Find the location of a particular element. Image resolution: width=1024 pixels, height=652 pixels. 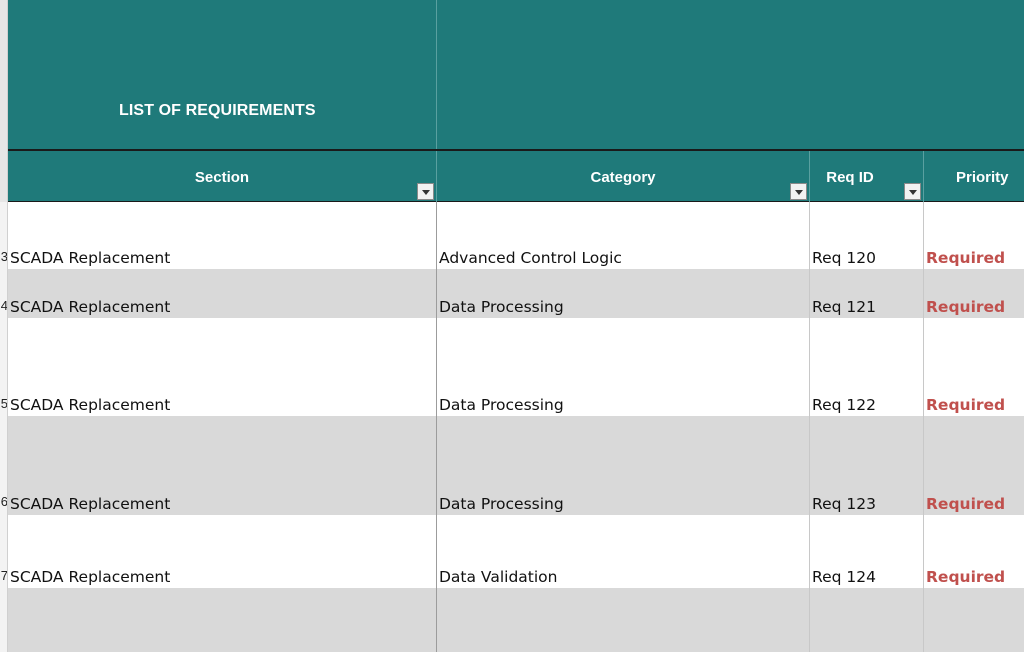

column-header-label: Section is located at coordinates (222, 177).